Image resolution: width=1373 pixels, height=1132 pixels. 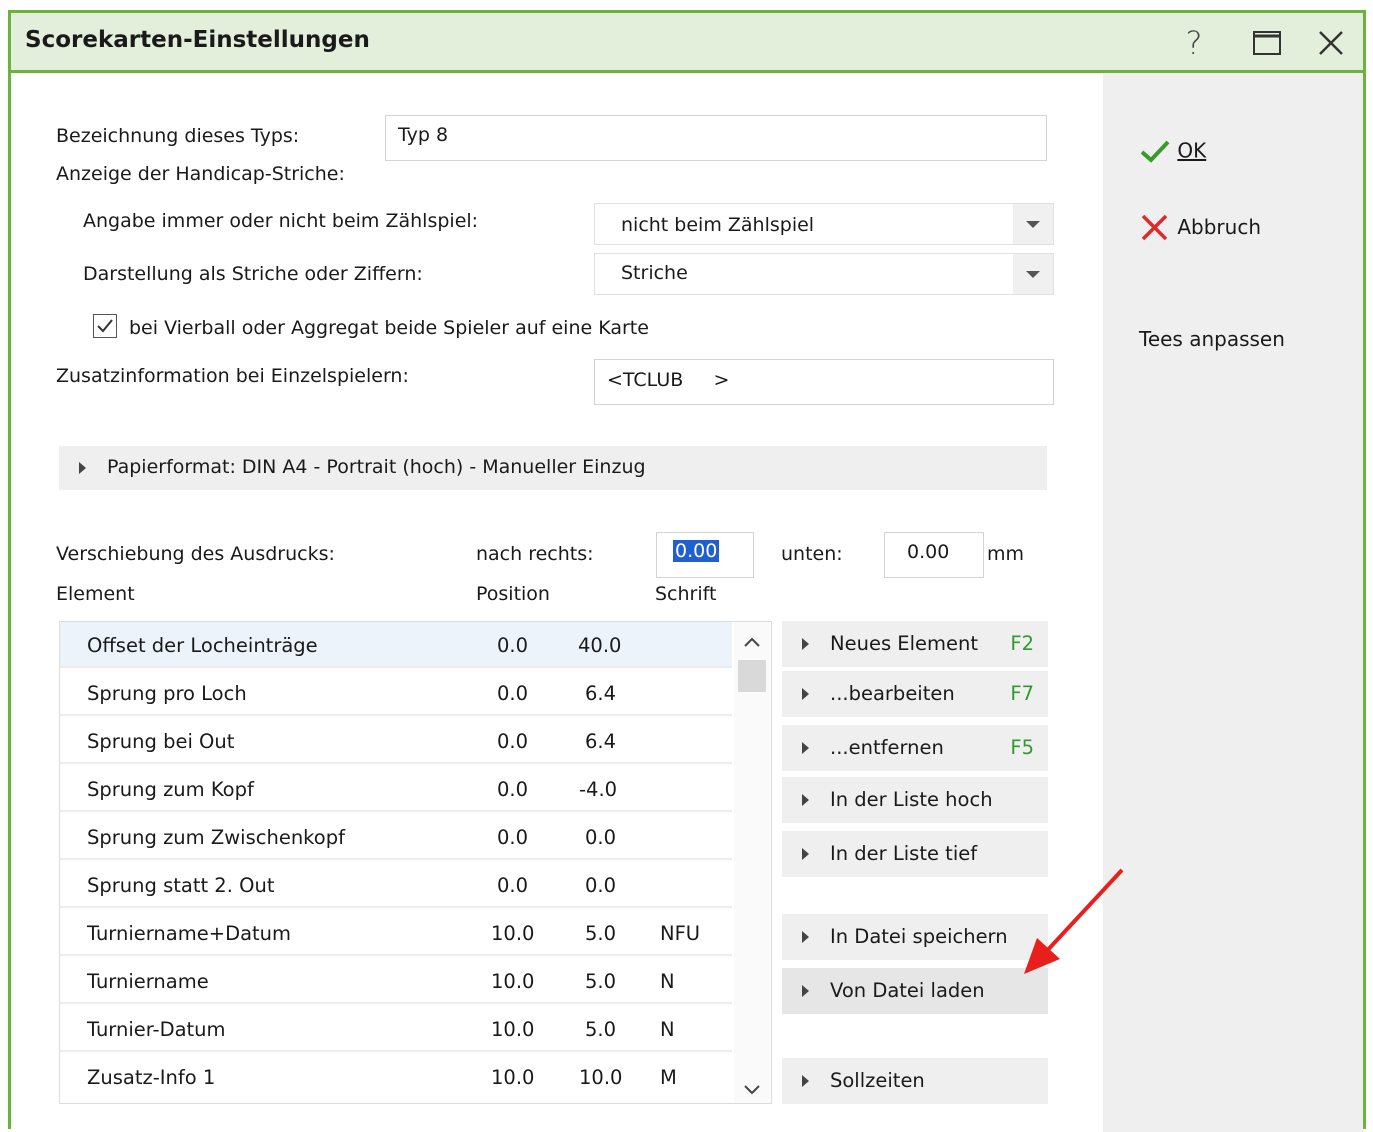 What do you see at coordinates (824, 382) in the screenshot?
I see `zusatz-input: <TCLUB >` at bounding box center [824, 382].